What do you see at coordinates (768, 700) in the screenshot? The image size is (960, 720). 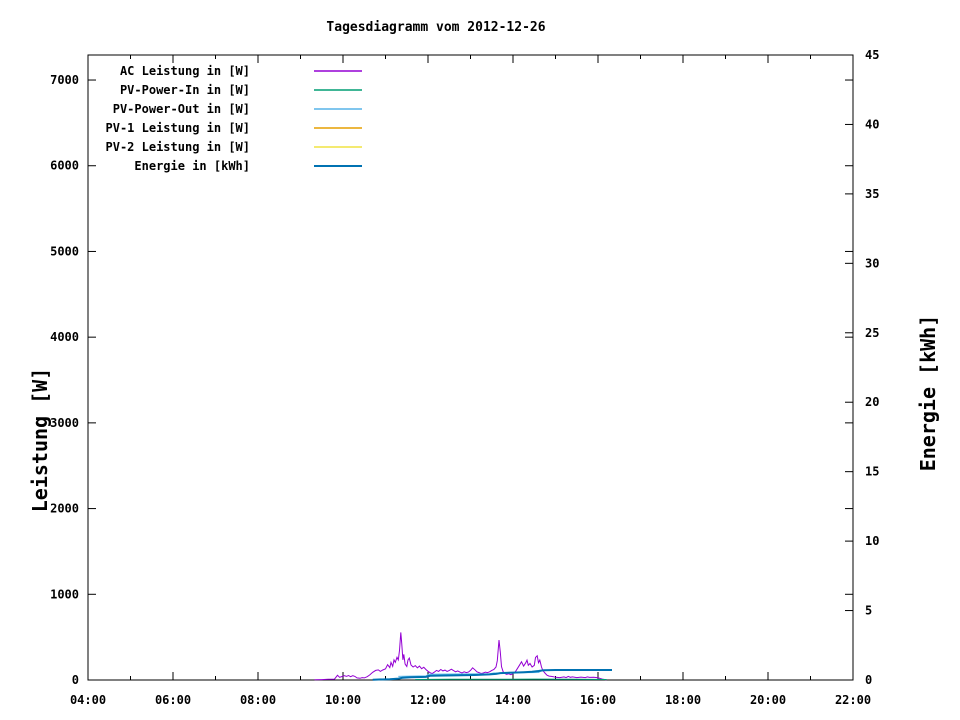 I see `x-tick-label: 20:00` at bounding box center [768, 700].